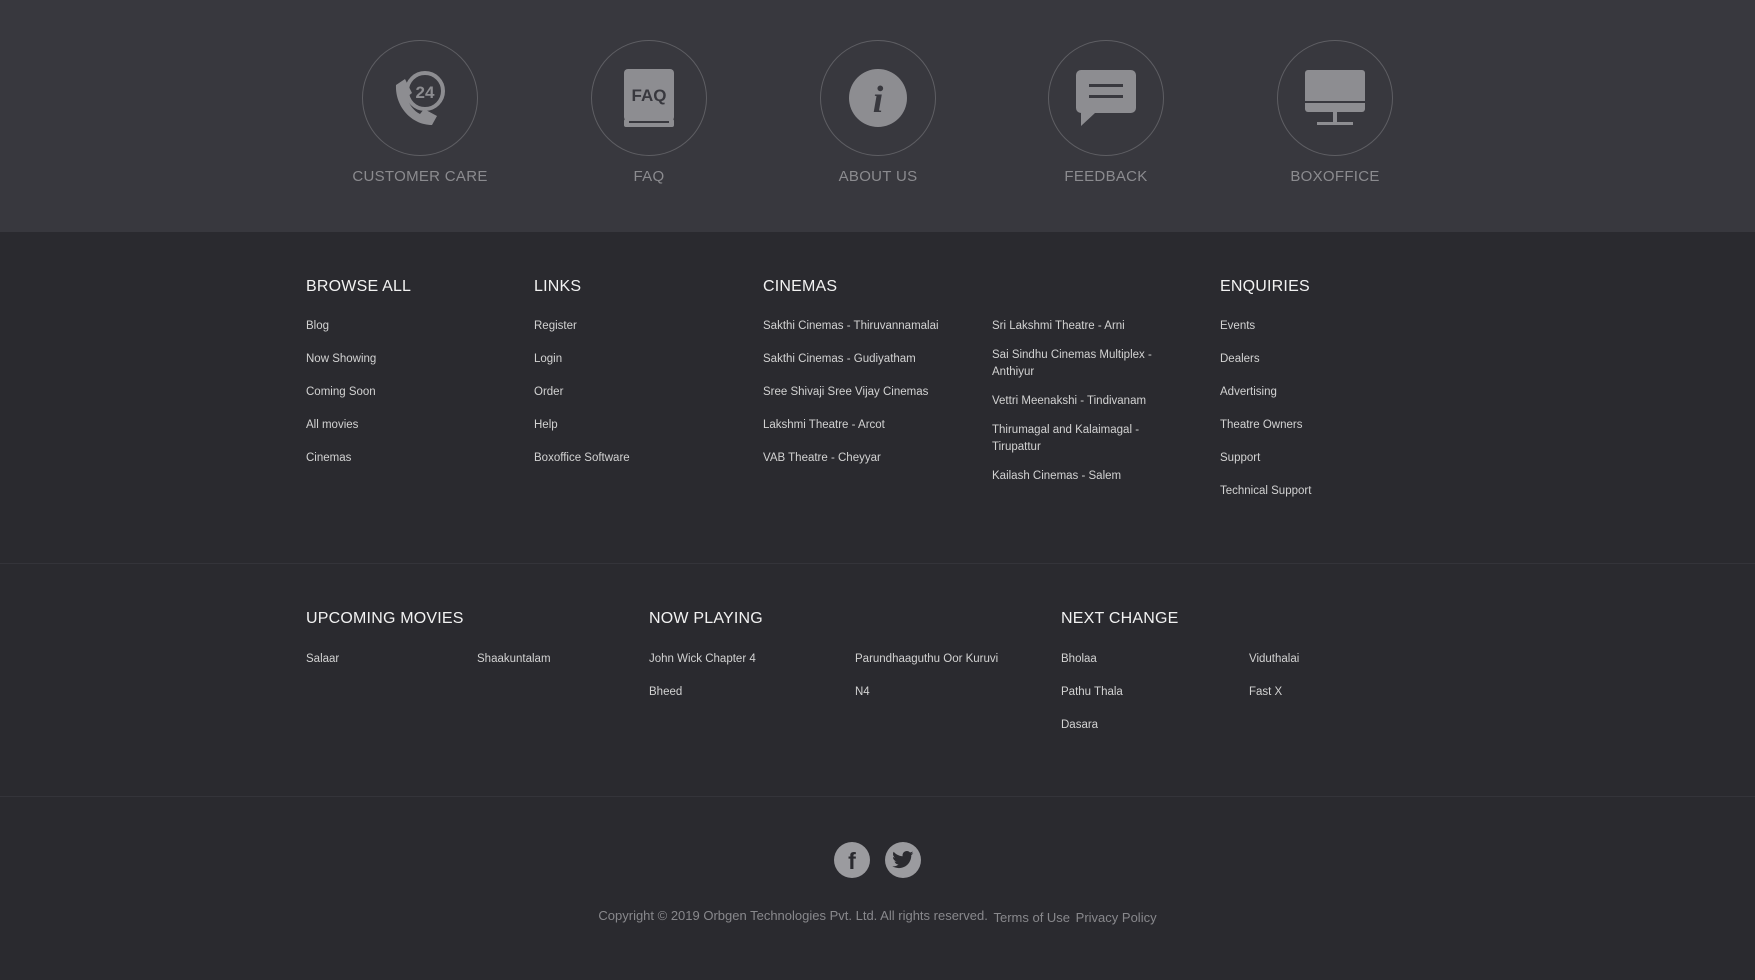  I want to click on movie-item: Salaar, so click(385, 659).